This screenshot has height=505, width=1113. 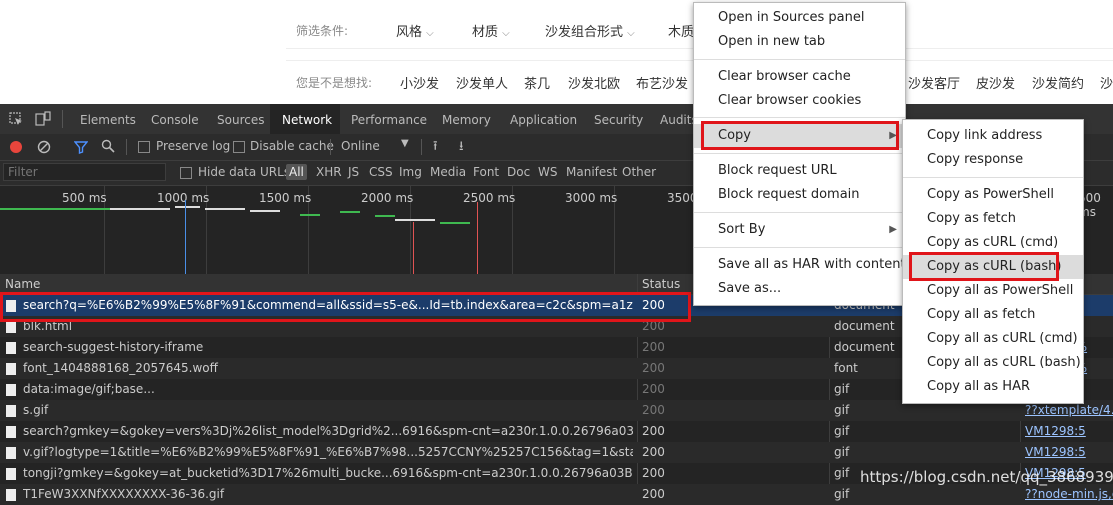 What do you see at coordinates (993, 219) in the screenshot?
I see `menu-item-copy-as-fetch: Copy as fetch` at bounding box center [993, 219].